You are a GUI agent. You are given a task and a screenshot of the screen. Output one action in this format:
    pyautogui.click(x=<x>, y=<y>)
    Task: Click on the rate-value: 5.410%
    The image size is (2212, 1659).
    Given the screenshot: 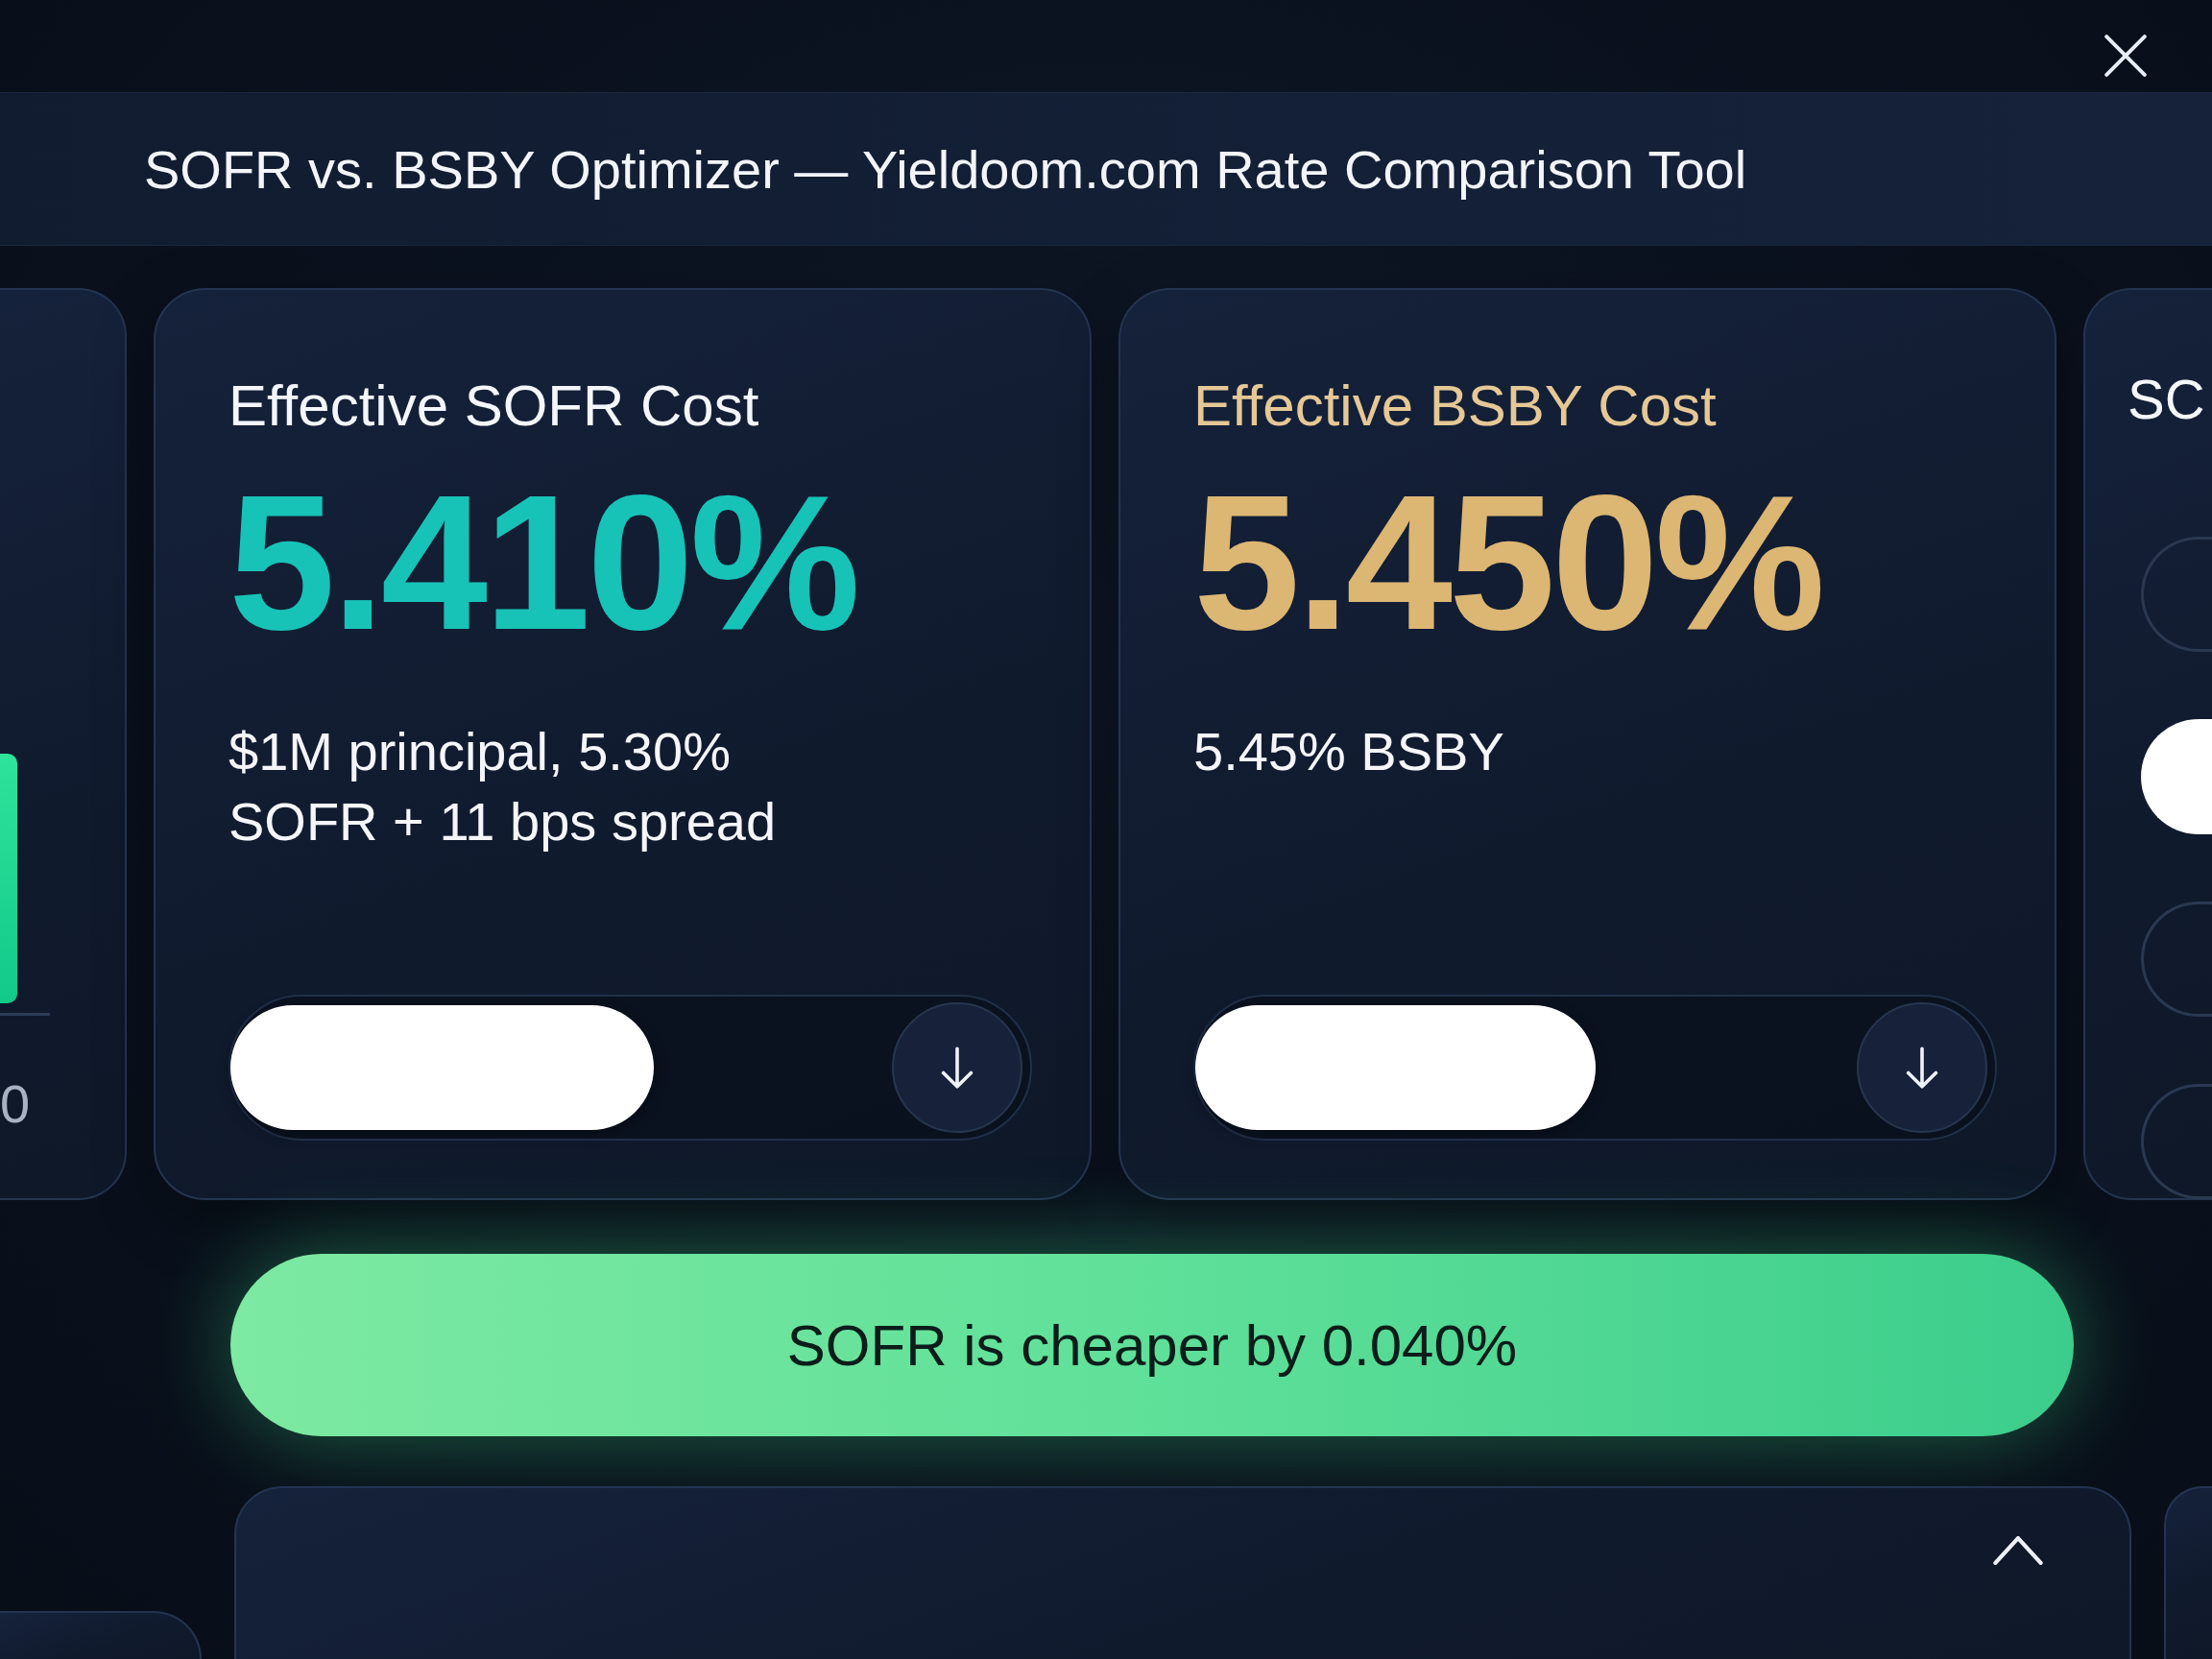 What is the action you would take?
    pyautogui.click(x=542, y=563)
    